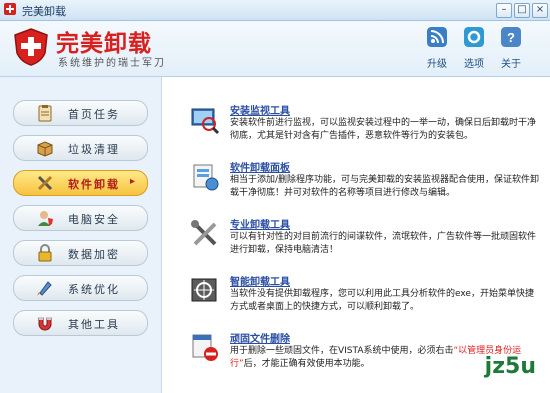 This screenshot has height=393, width=550. What do you see at coordinates (205, 121) in the screenshot?
I see `monitor-magnifier-icon` at bounding box center [205, 121].